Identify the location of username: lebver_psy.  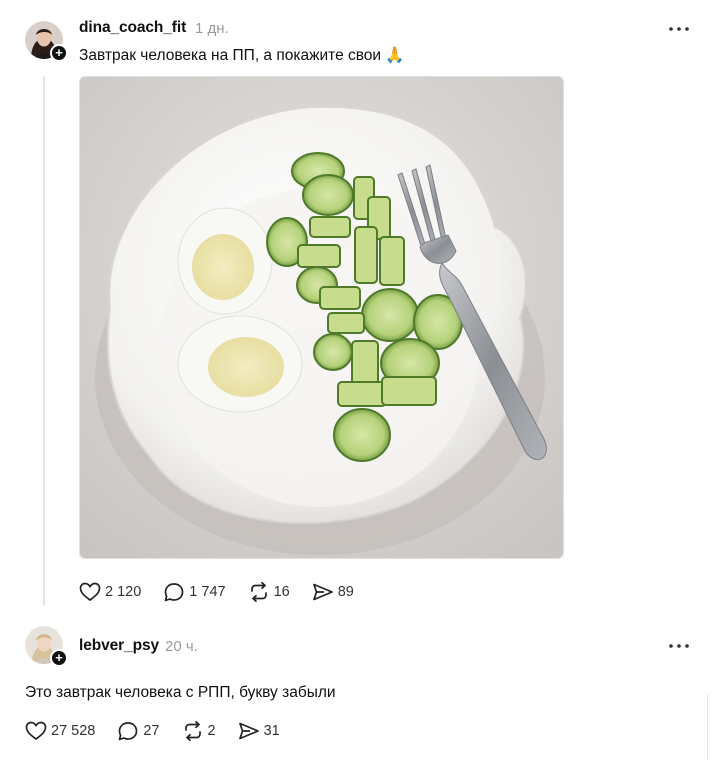
(119, 646).